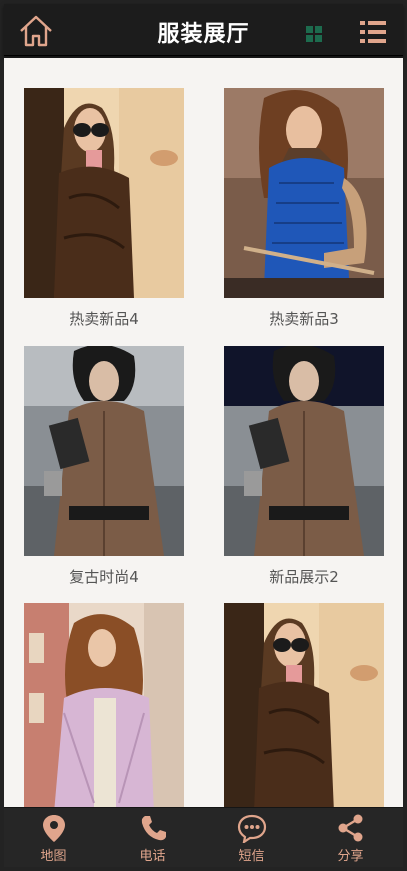 The height and width of the screenshot is (871, 407). What do you see at coordinates (351, 828) in the screenshot?
I see `share-icon` at bounding box center [351, 828].